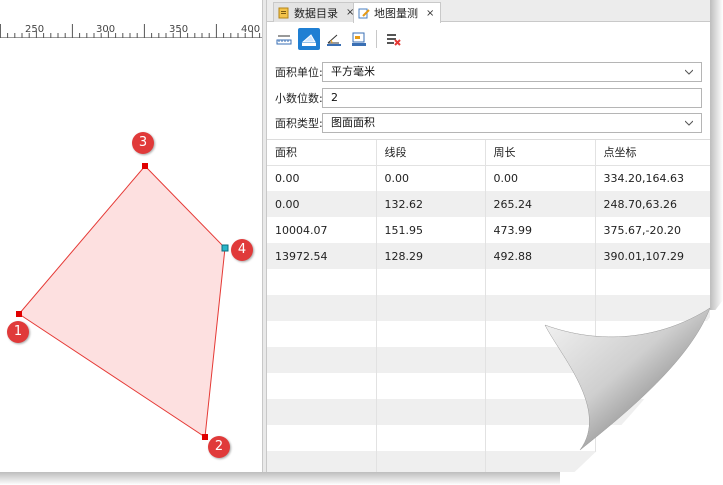  I want to click on column-header-segment: 线段, so click(431, 153).